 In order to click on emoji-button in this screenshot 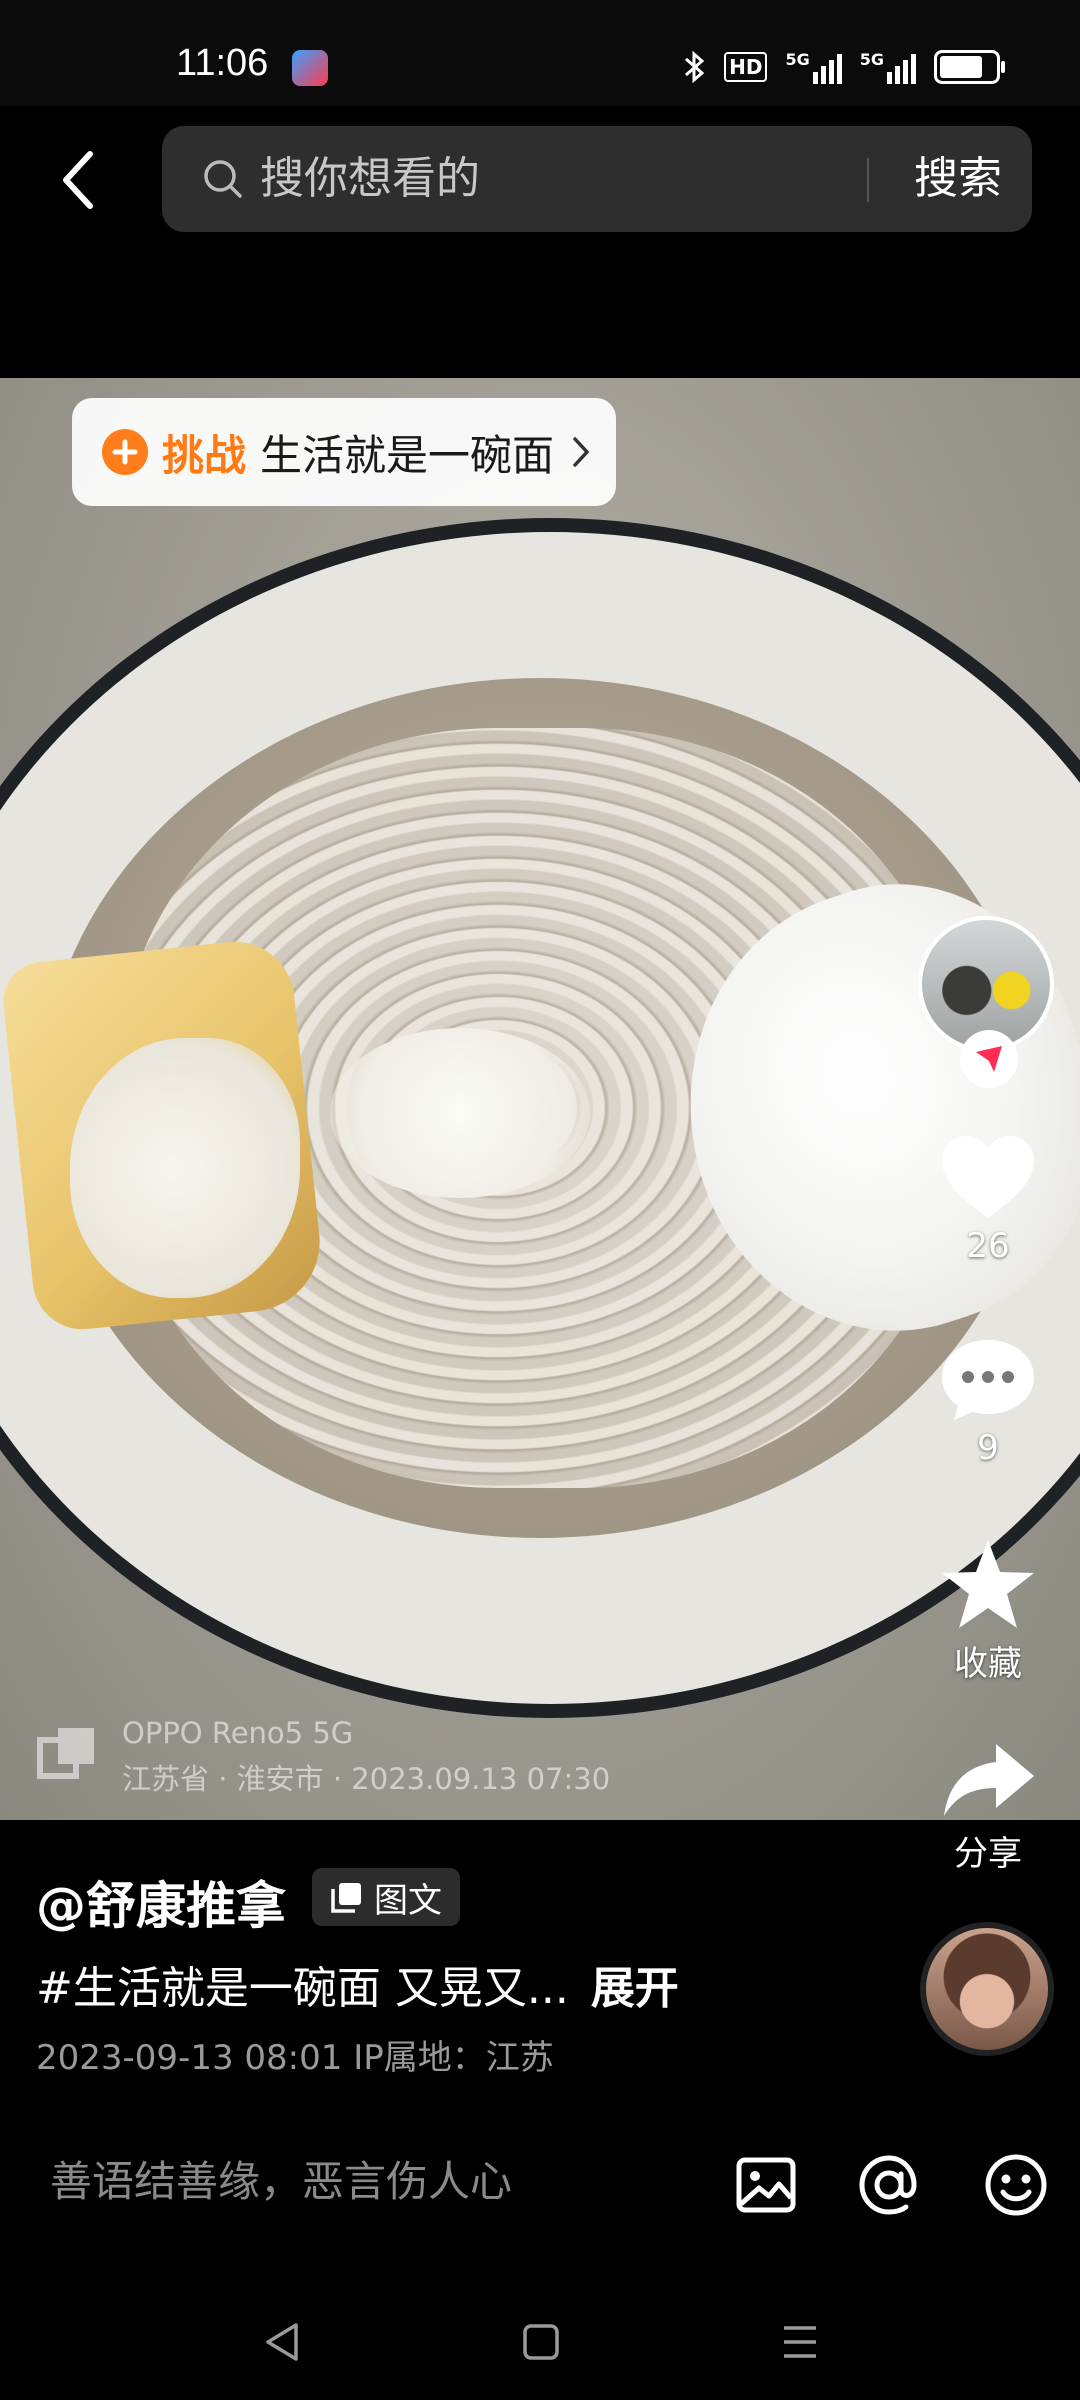, I will do `click(1016, 2185)`.